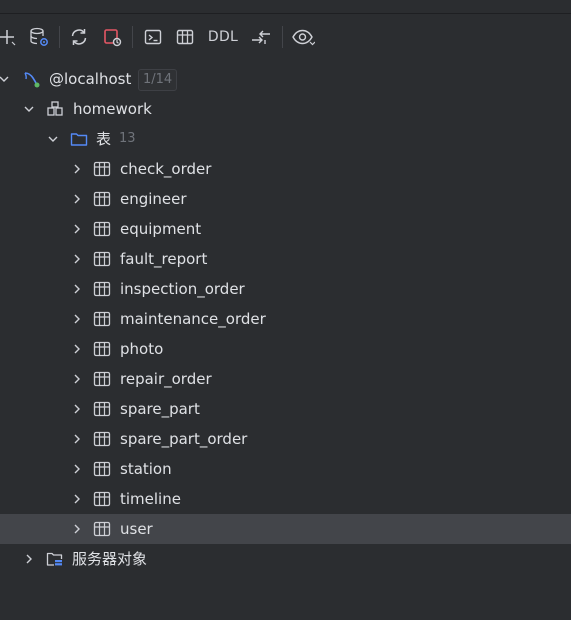  I want to click on server-objects-folder-icon, so click(54, 559).